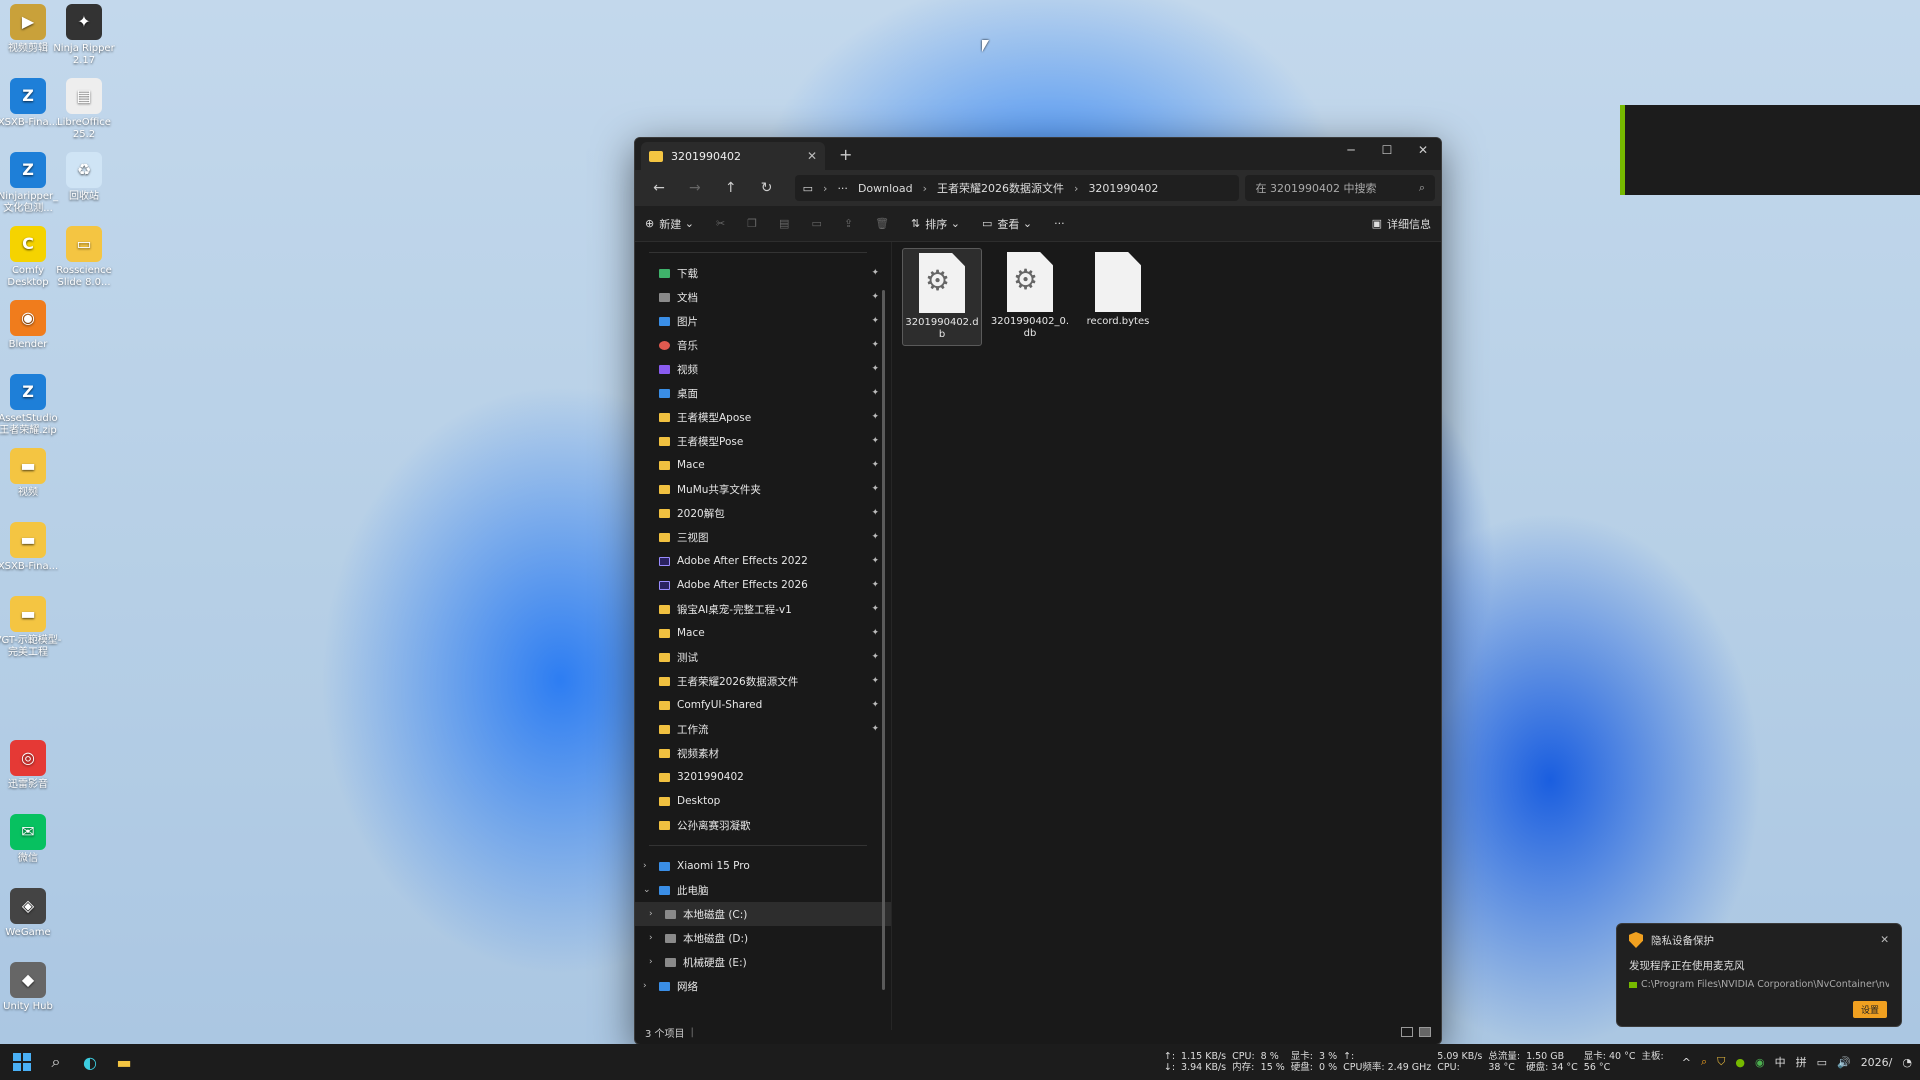 This screenshot has height=1080, width=1920. Describe the element at coordinates (90, 1062) in the screenshot. I see `edge-icon: ◐` at that location.